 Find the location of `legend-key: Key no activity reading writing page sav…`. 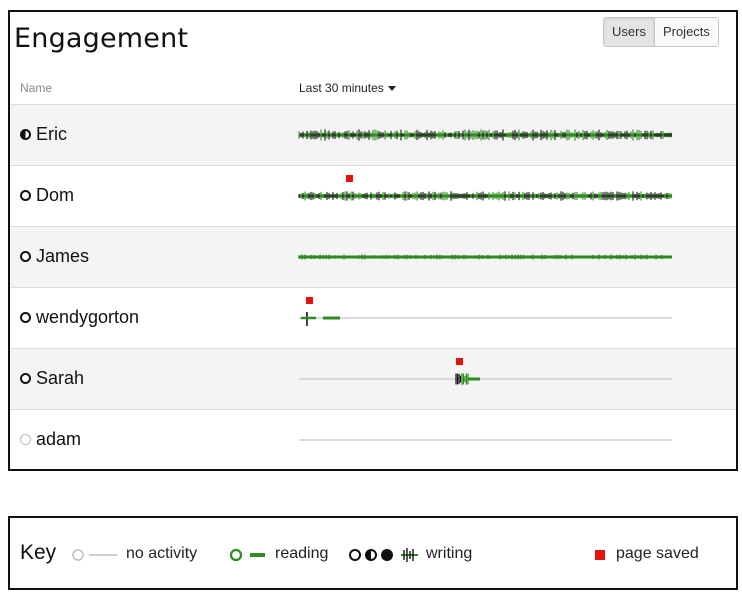

legend-key: Key no activity reading writing page sav… is located at coordinates (373, 553).